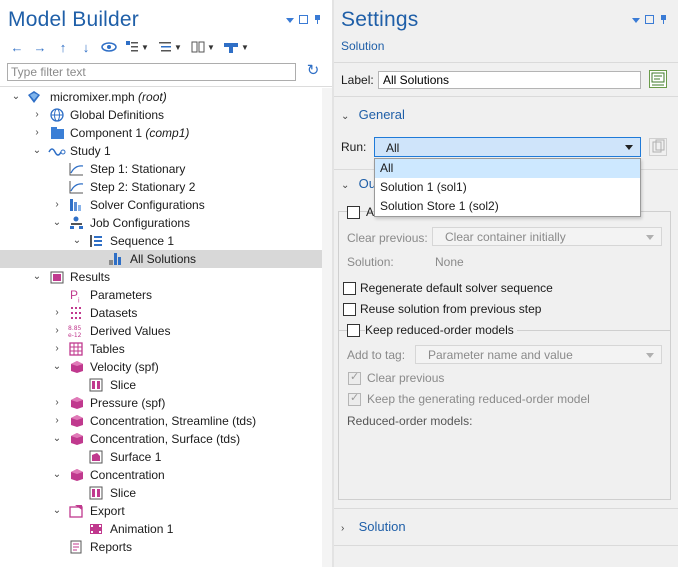 The height and width of the screenshot is (567, 678). Describe the element at coordinates (170, 47) in the screenshot. I see `collapse-tree-dropdown: ▼` at that location.